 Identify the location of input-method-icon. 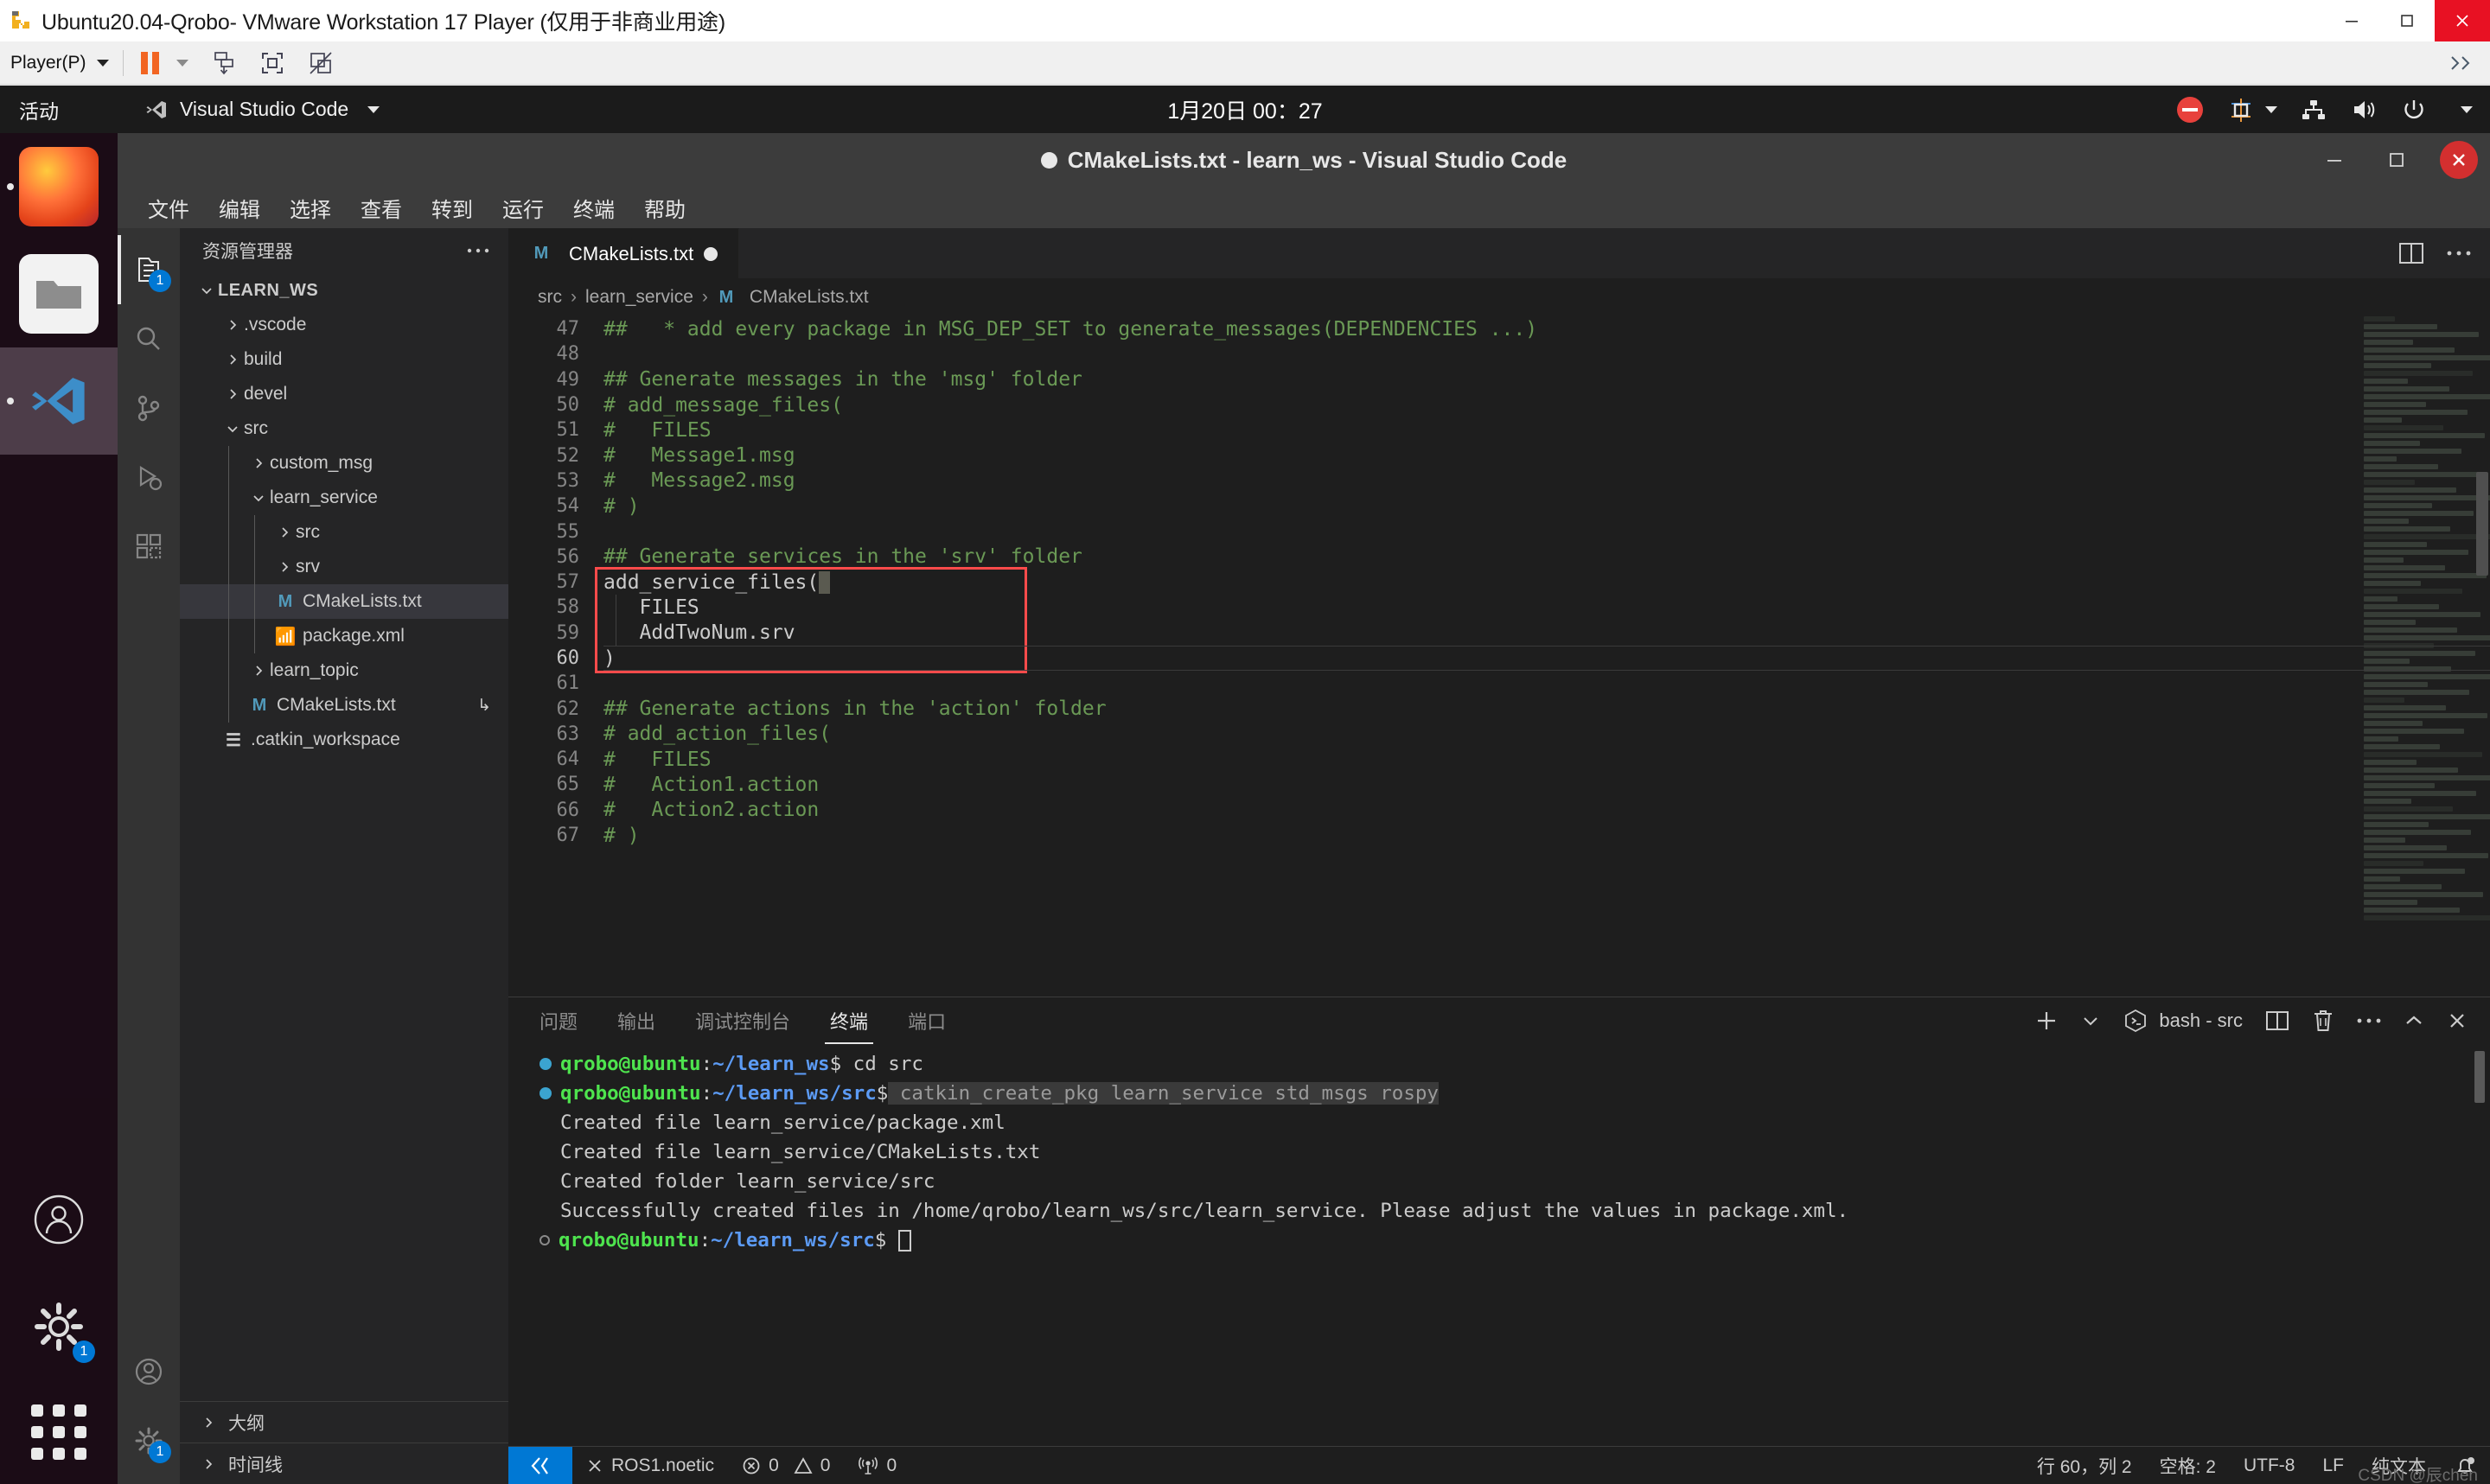
(2241, 110).